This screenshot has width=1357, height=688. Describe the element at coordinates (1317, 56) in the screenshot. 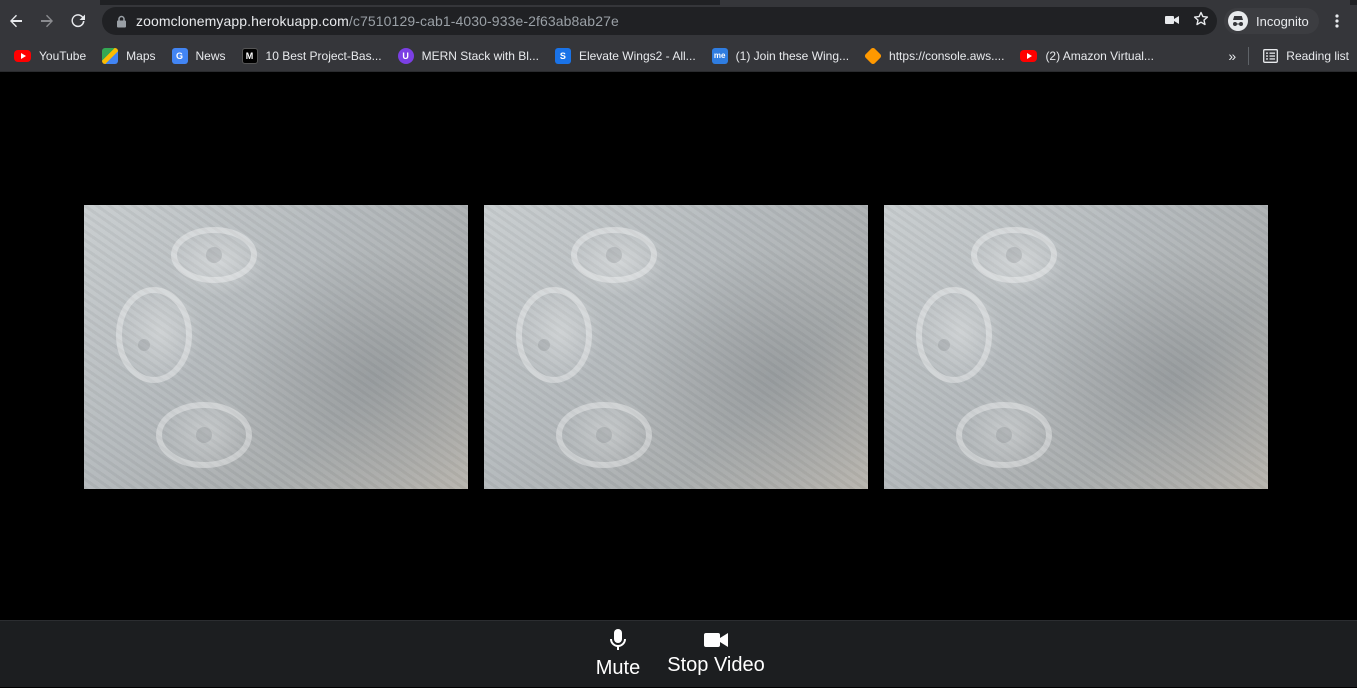

I see `reading-list-label: Reading list` at that location.